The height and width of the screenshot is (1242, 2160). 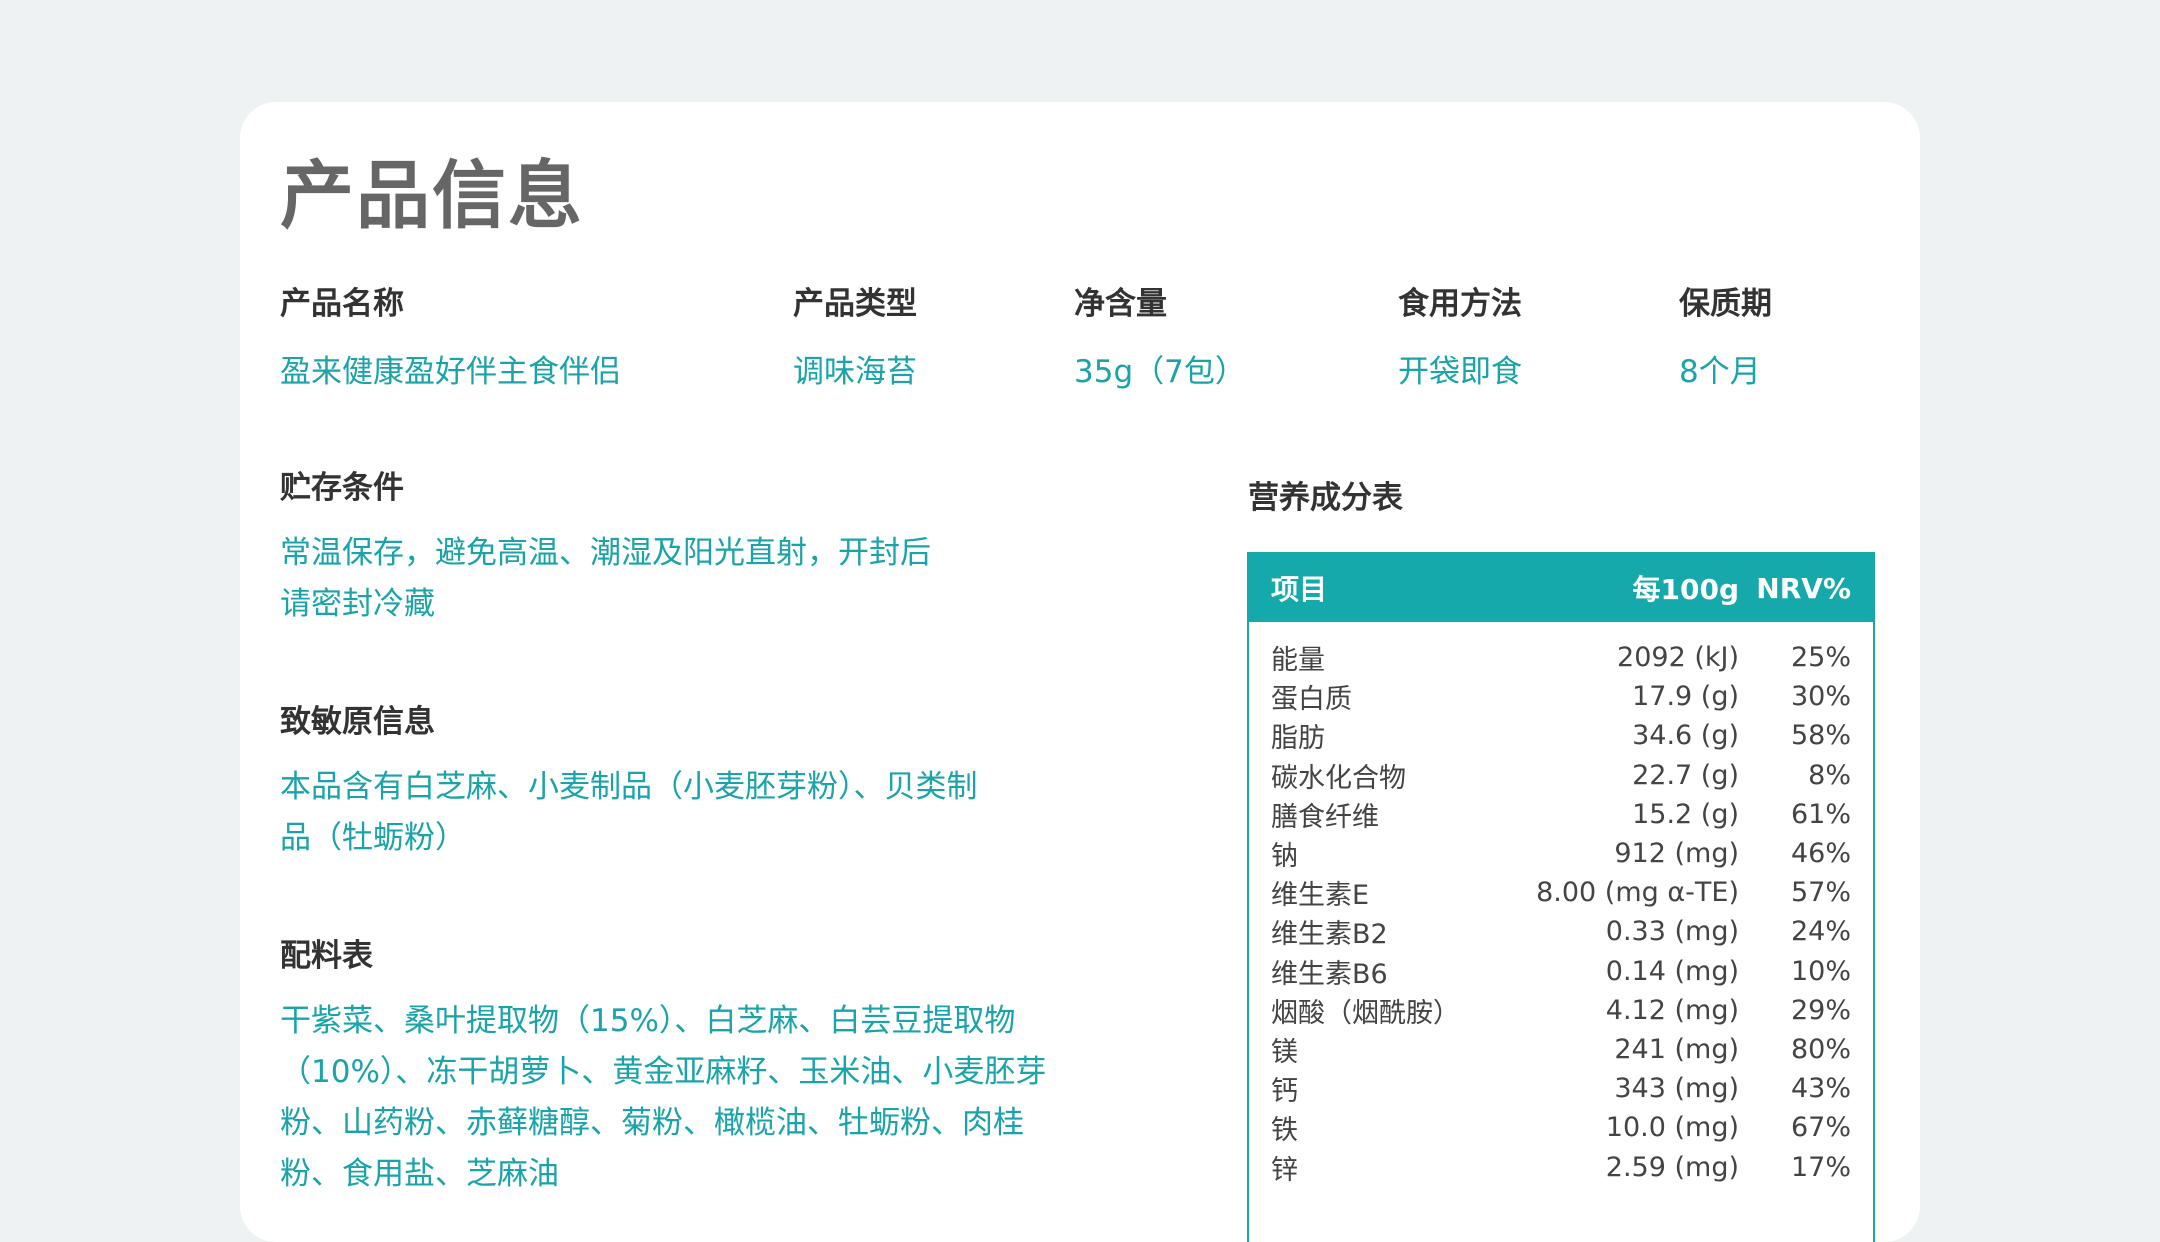 I want to click on nutrient-nrv: 43%, so click(x=1820, y=1089).